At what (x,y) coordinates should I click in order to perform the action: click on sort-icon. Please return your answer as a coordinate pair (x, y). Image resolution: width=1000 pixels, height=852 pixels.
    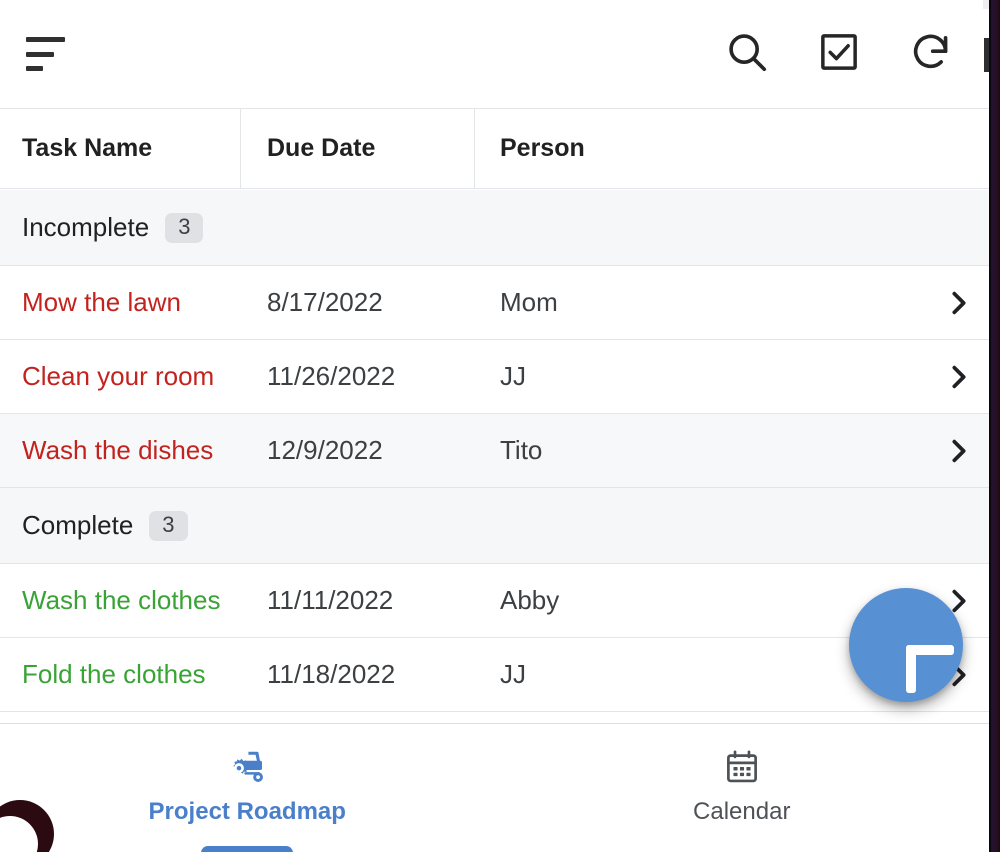
    Looking at the image, I should click on (47, 54).